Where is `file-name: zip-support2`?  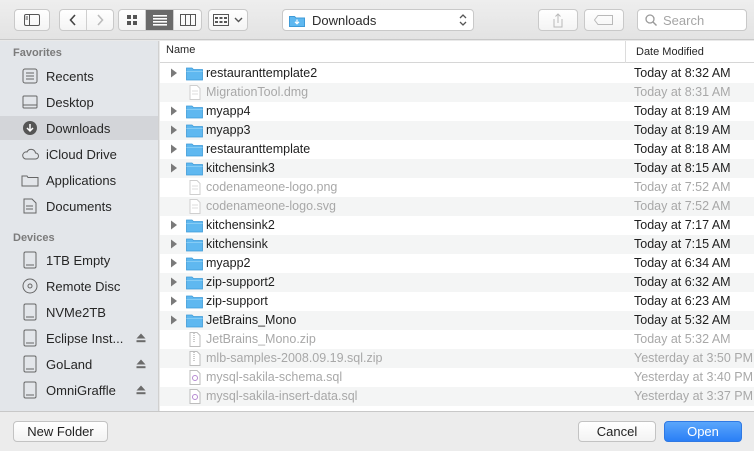 file-name: zip-support2 is located at coordinates (240, 282).